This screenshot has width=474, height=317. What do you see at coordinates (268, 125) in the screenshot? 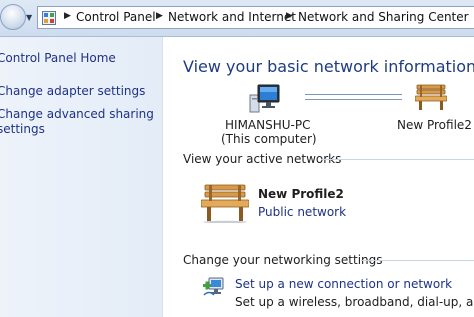
I see `computer-name-label: HIMANSHU-PC` at bounding box center [268, 125].